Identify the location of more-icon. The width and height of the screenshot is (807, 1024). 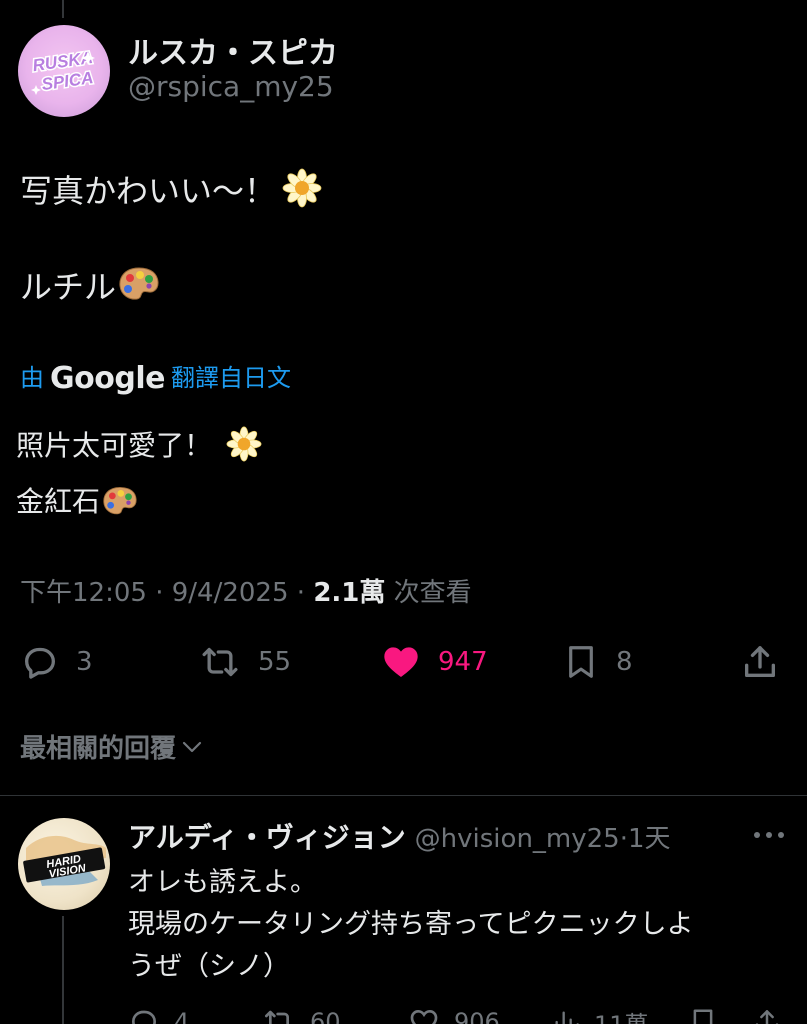
(769, 835).